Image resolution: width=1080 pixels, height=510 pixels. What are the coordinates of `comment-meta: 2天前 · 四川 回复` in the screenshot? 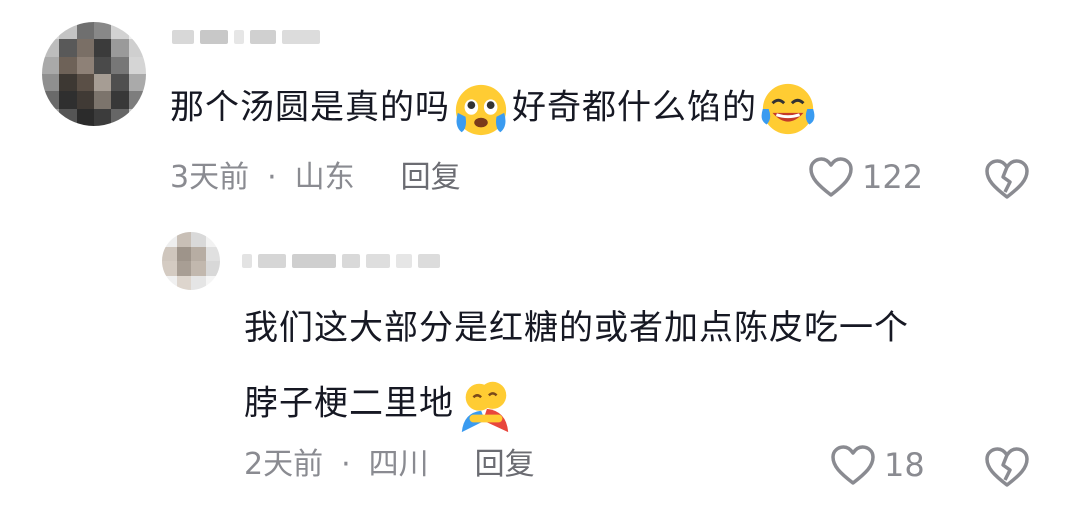 It's located at (389, 465).